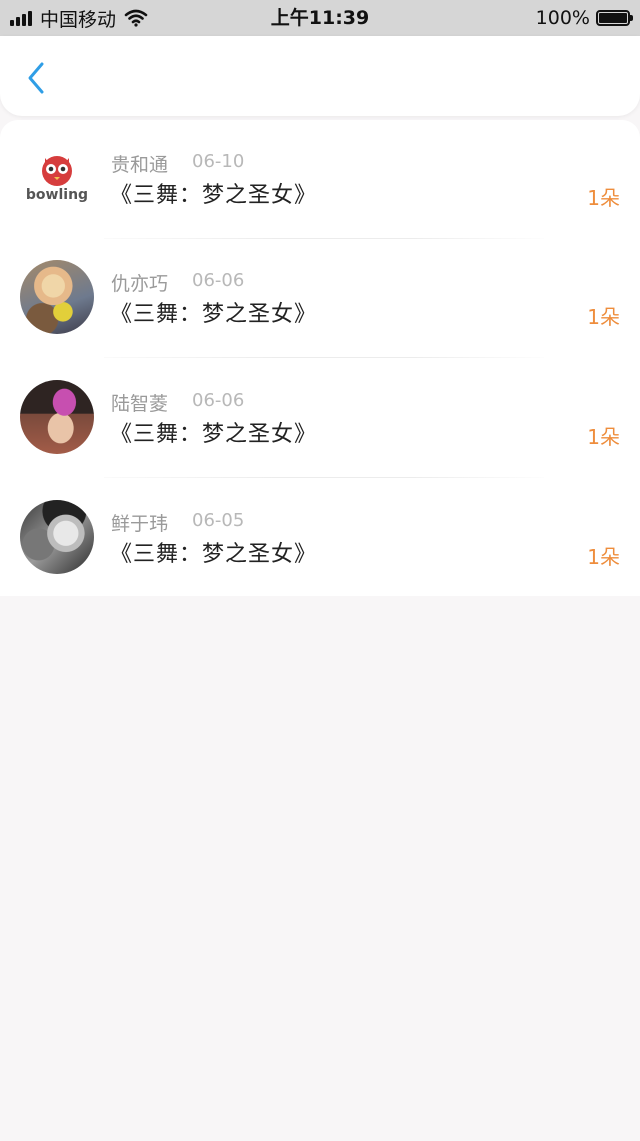 Image resolution: width=640 pixels, height=1141 pixels. I want to click on sender-name: 陆智菱, so click(140, 404).